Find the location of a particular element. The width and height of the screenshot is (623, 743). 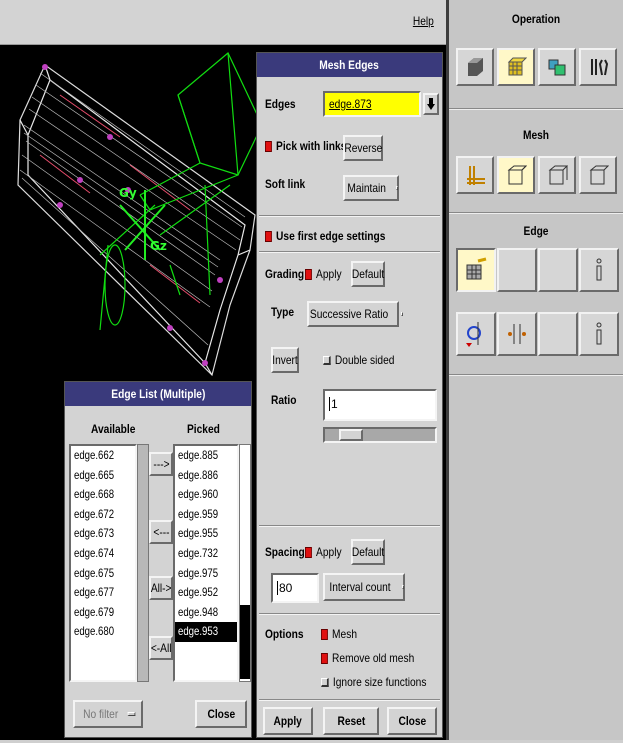

group-icon is located at coordinates (599, 175).